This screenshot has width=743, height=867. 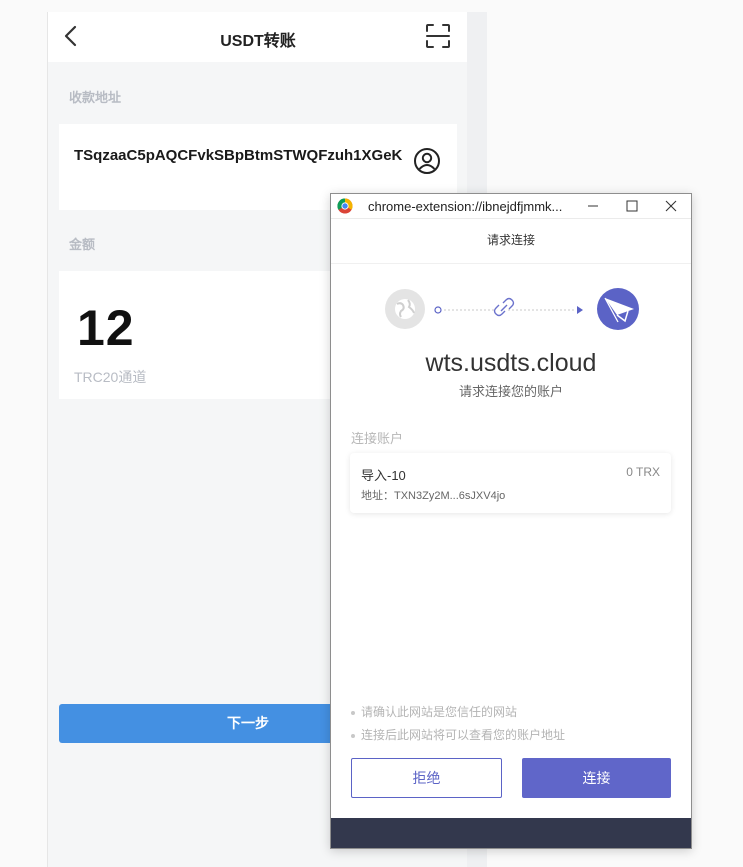 What do you see at coordinates (405, 309) in the screenshot?
I see `globe-icon` at bounding box center [405, 309].